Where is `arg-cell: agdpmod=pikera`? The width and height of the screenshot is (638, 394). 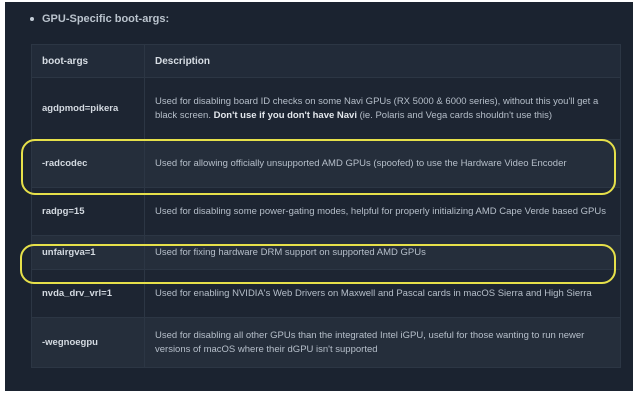
arg-cell: agdpmod=pikera is located at coordinates (88, 108).